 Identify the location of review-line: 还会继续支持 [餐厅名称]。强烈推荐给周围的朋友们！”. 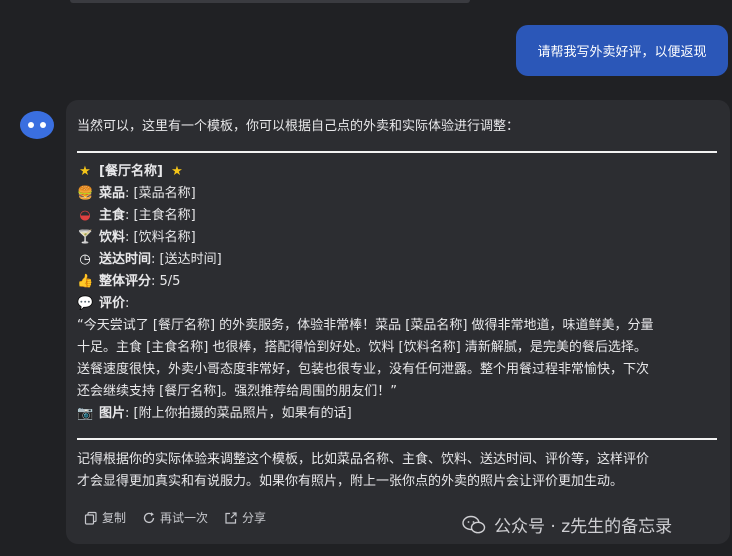
(237, 391).